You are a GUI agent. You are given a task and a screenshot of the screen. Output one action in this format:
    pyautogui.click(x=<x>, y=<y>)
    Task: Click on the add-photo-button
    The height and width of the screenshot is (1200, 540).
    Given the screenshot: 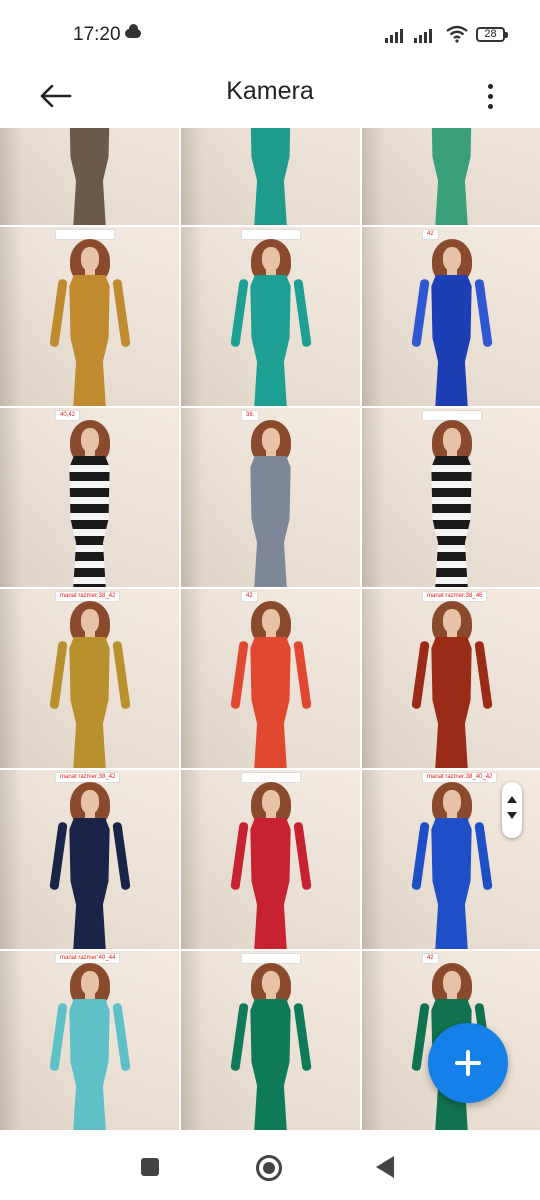 What is the action you would take?
    pyautogui.click(x=468, y=1063)
    